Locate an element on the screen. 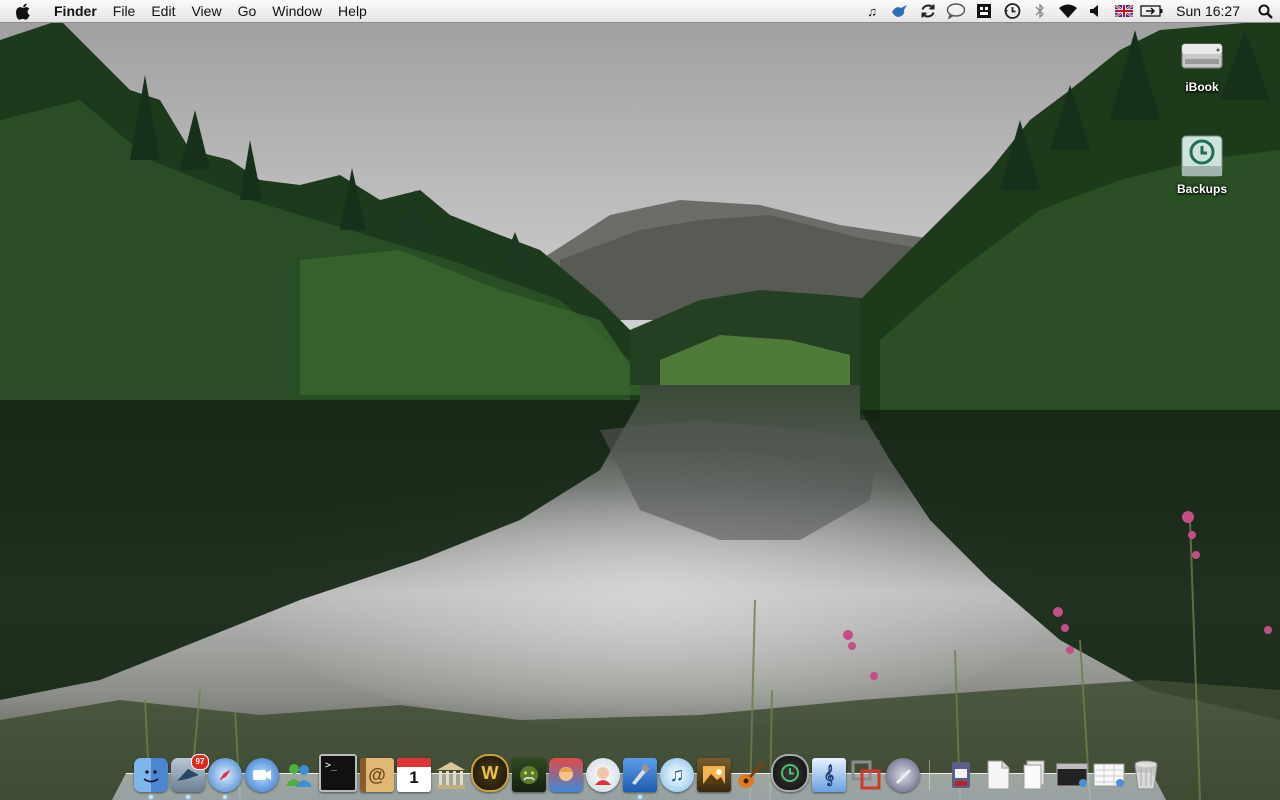  dock: 97 >_ @ 1 W ♫ 𝄞 is located at coordinates (639, 777).